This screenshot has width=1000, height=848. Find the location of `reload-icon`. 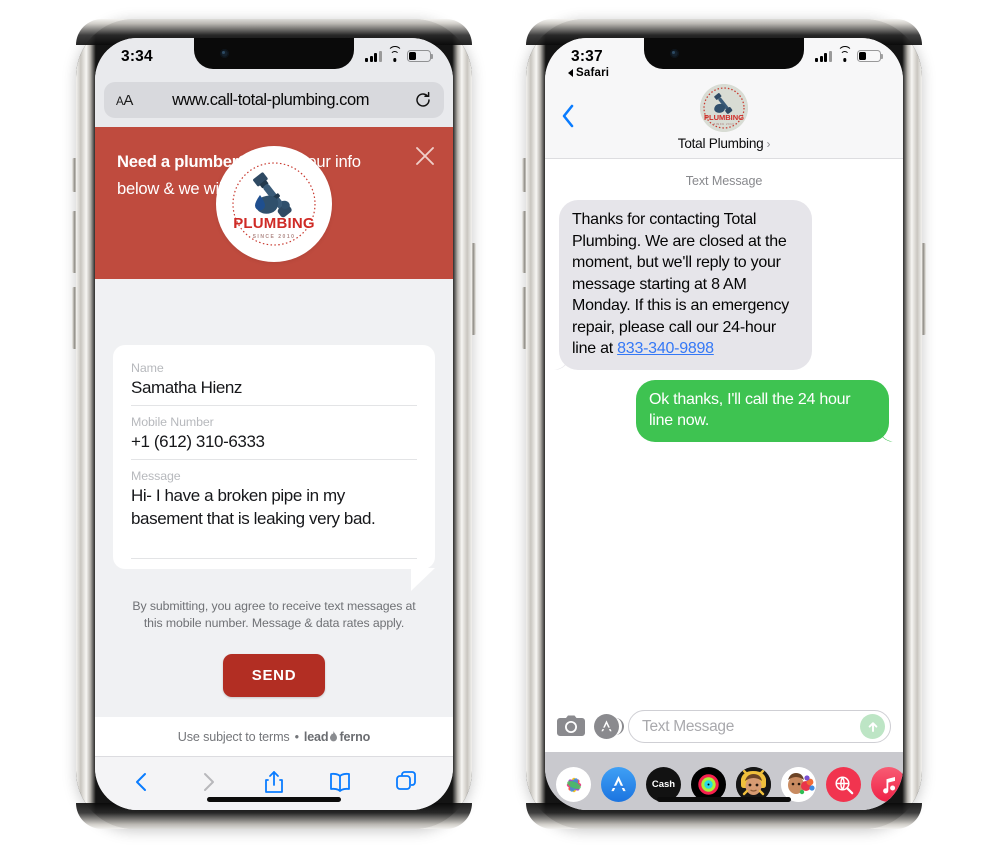

reload-icon is located at coordinates (423, 100).